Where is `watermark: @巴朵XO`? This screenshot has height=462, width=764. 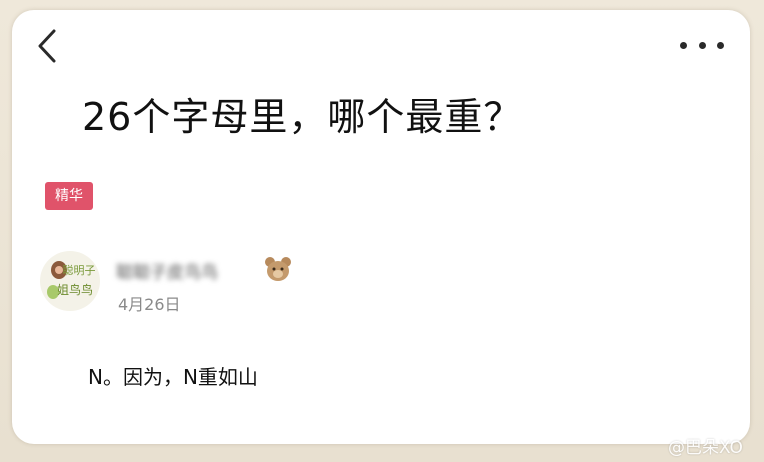
watermark: @巴朵XO is located at coordinates (705, 448).